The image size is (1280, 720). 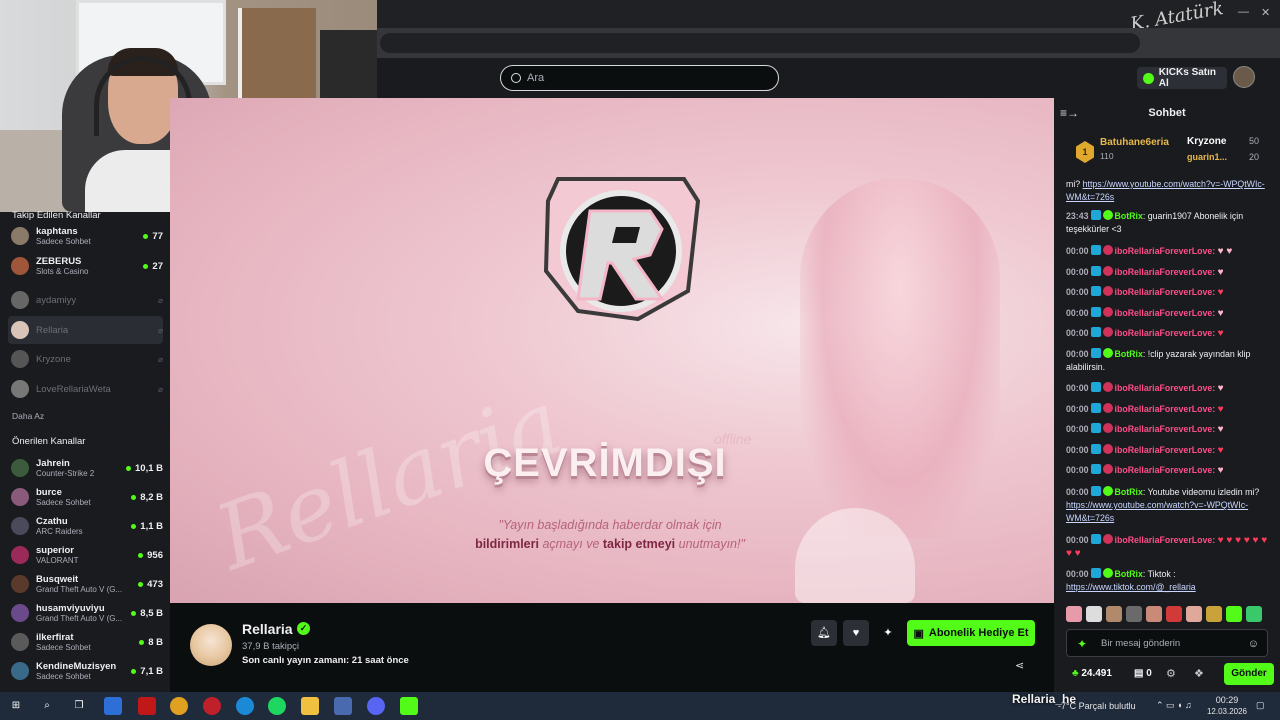 I want to click on kick-app-icon, so click(x=409, y=706).